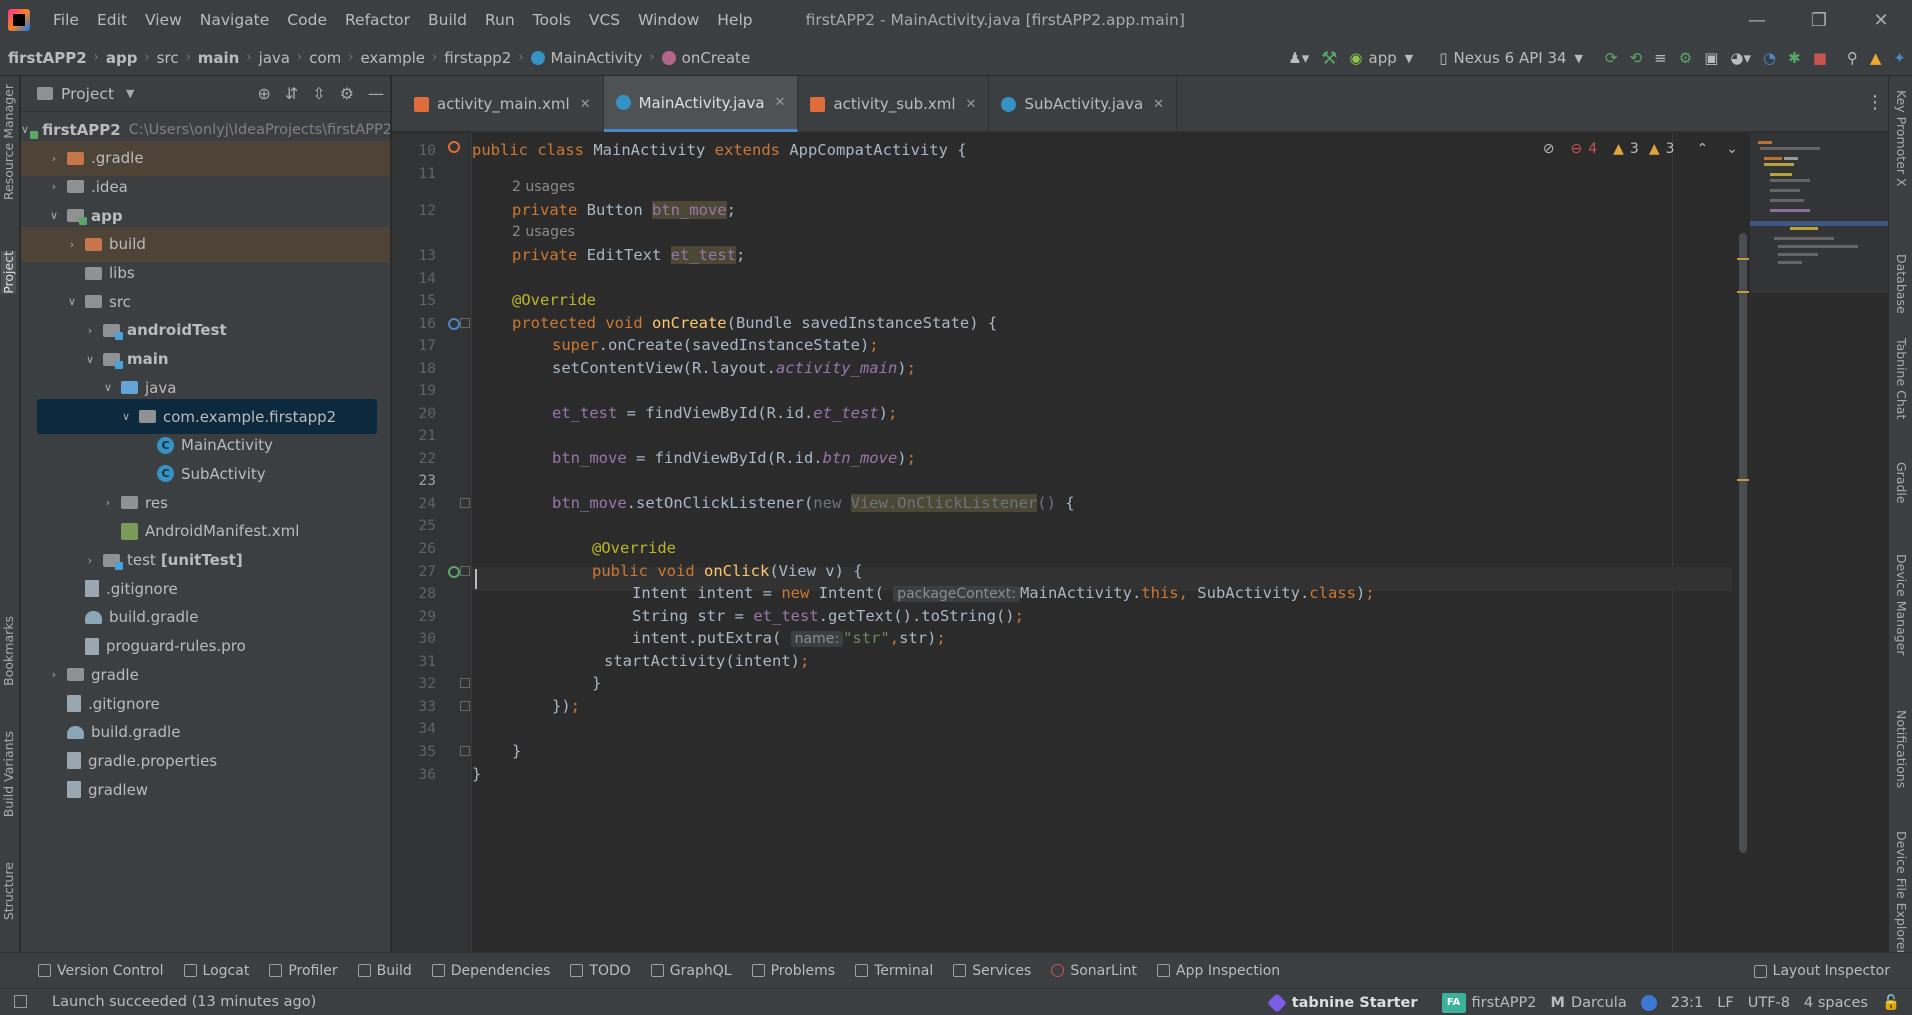 The height and width of the screenshot is (1015, 1912). Describe the element at coordinates (1820, 58) in the screenshot. I see `stop-icon: ■` at that location.